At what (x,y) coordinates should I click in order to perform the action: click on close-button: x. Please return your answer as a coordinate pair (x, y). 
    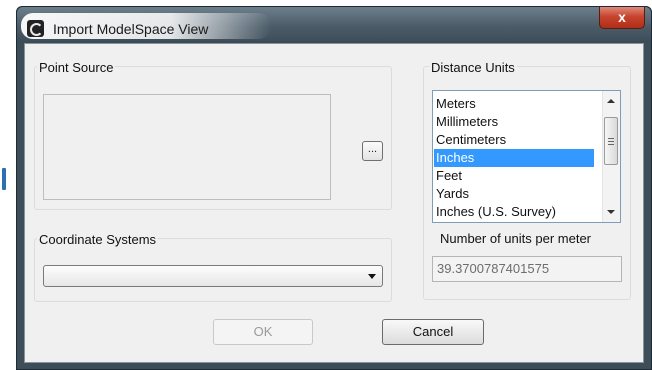
    Looking at the image, I should click on (622, 18).